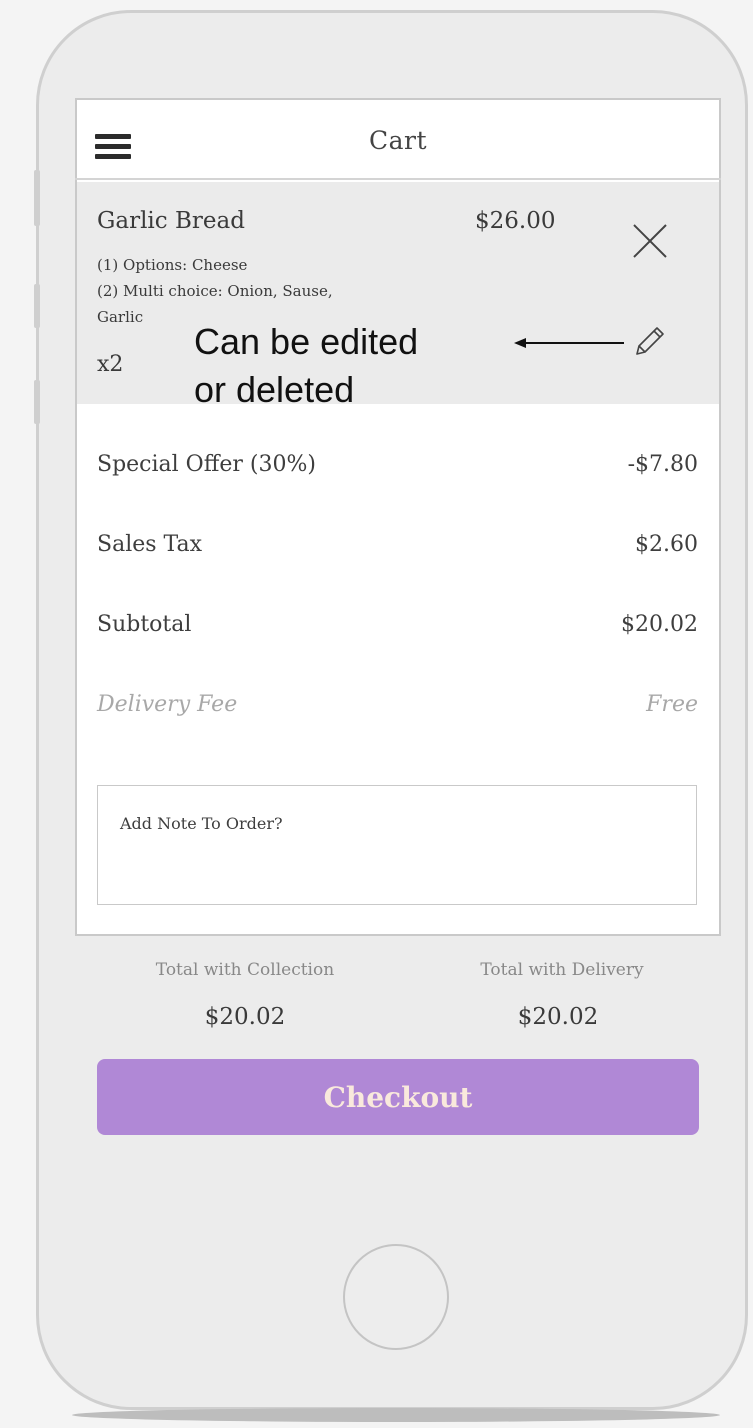  Describe the element at coordinates (167, 704) in the screenshot. I see `summary-label: Delivery Fee` at that location.